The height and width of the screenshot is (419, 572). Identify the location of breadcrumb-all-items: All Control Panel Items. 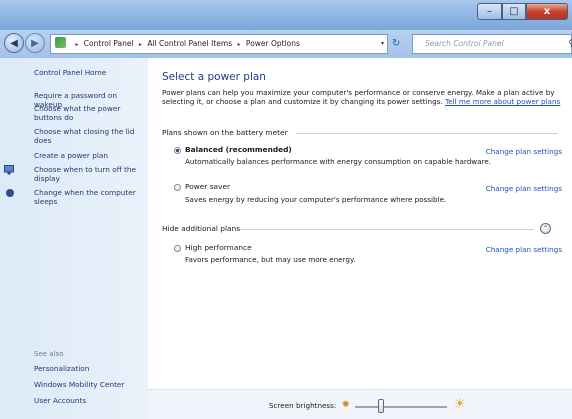
(189, 43).